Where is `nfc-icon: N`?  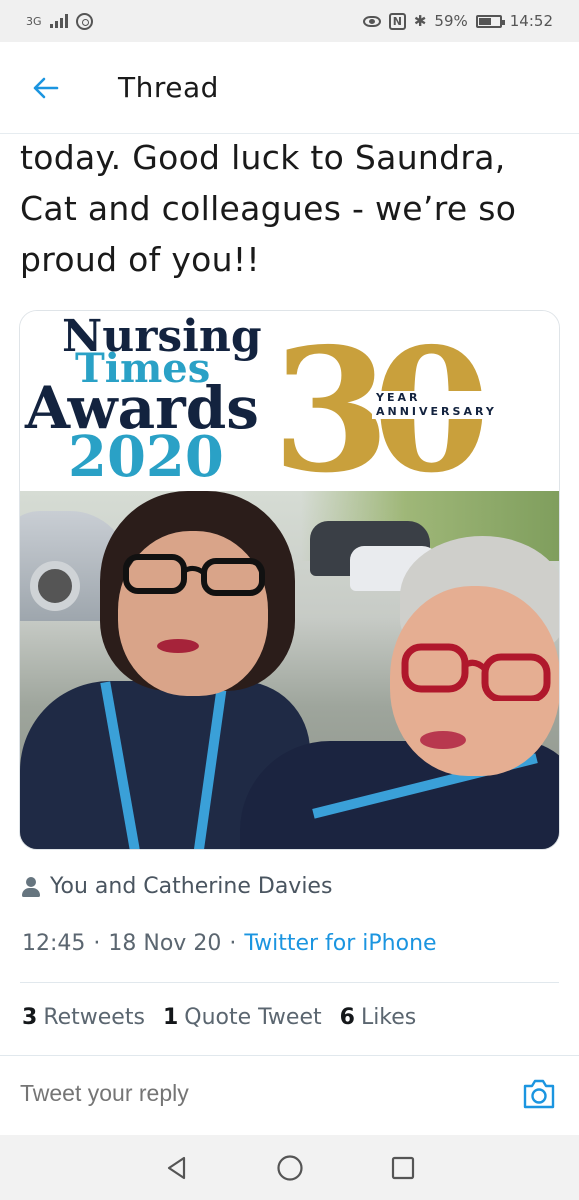
nfc-icon: N is located at coordinates (397, 21).